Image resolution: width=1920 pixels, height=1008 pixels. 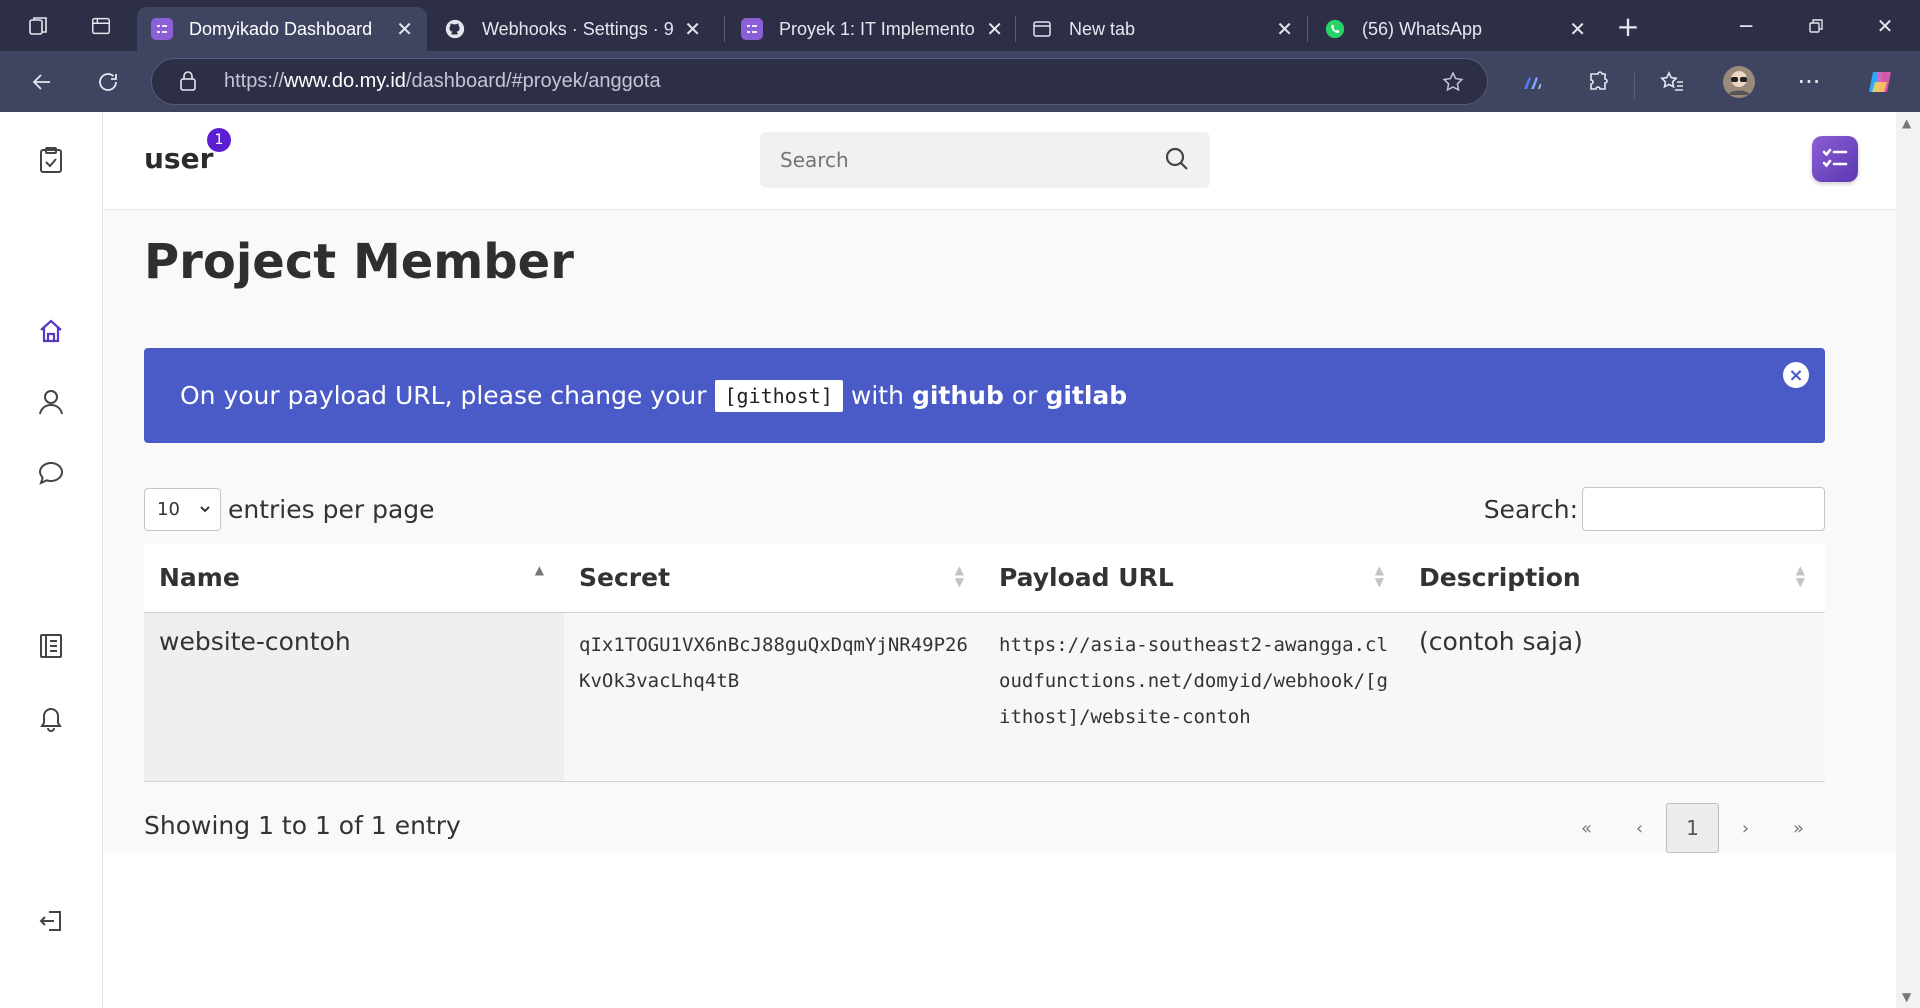 What do you see at coordinates (960, 160) in the screenshot?
I see `search-input` at bounding box center [960, 160].